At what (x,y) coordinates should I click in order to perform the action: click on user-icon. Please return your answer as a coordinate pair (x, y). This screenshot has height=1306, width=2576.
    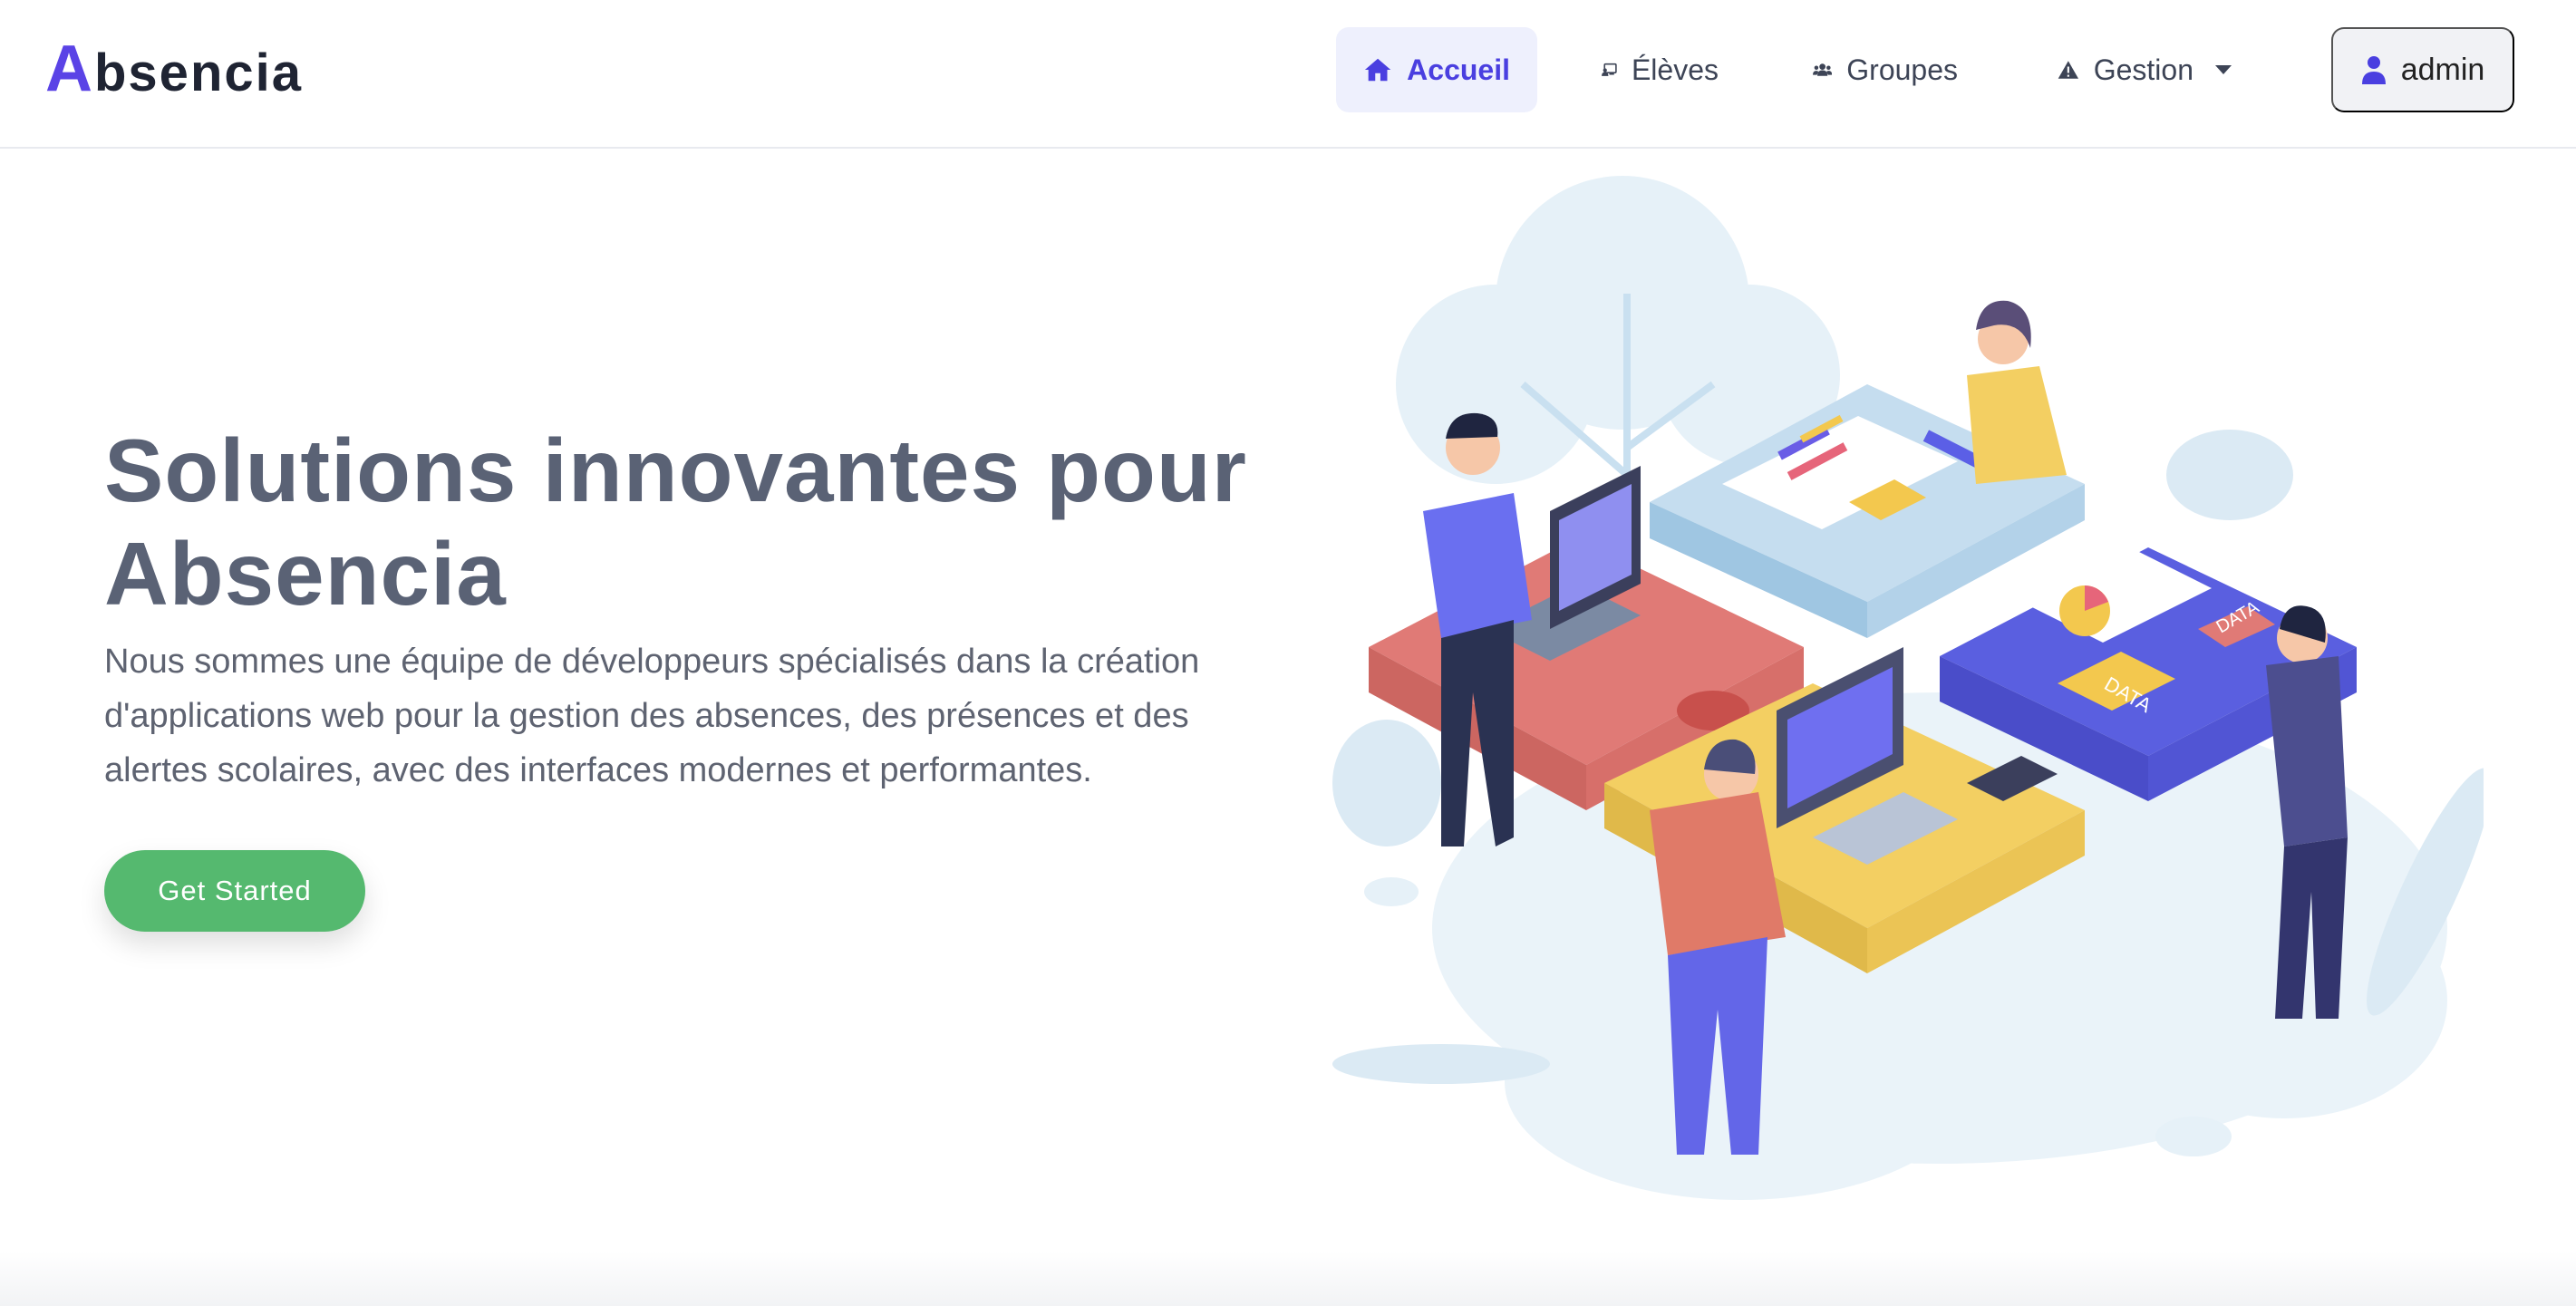
    Looking at the image, I should click on (2373, 70).